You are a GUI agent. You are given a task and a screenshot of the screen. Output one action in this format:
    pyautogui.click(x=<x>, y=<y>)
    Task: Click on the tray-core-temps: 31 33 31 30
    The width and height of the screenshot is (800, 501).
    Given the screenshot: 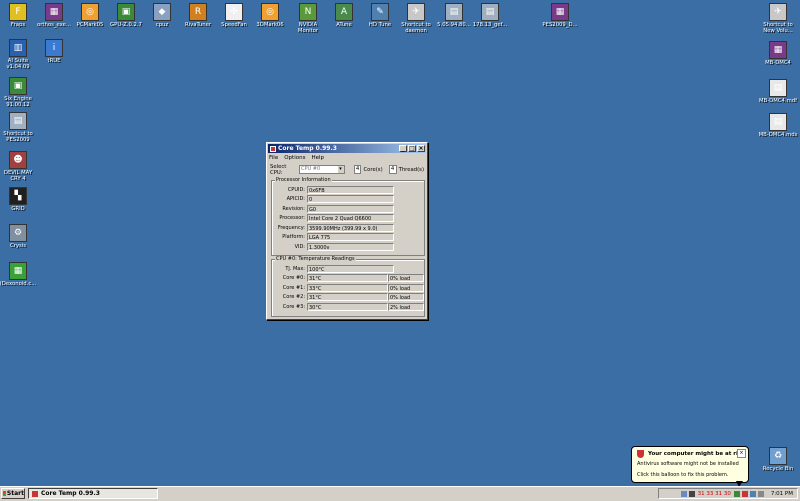 What is the action you would take?
    pyautogui.click(x=714, y=494)
    